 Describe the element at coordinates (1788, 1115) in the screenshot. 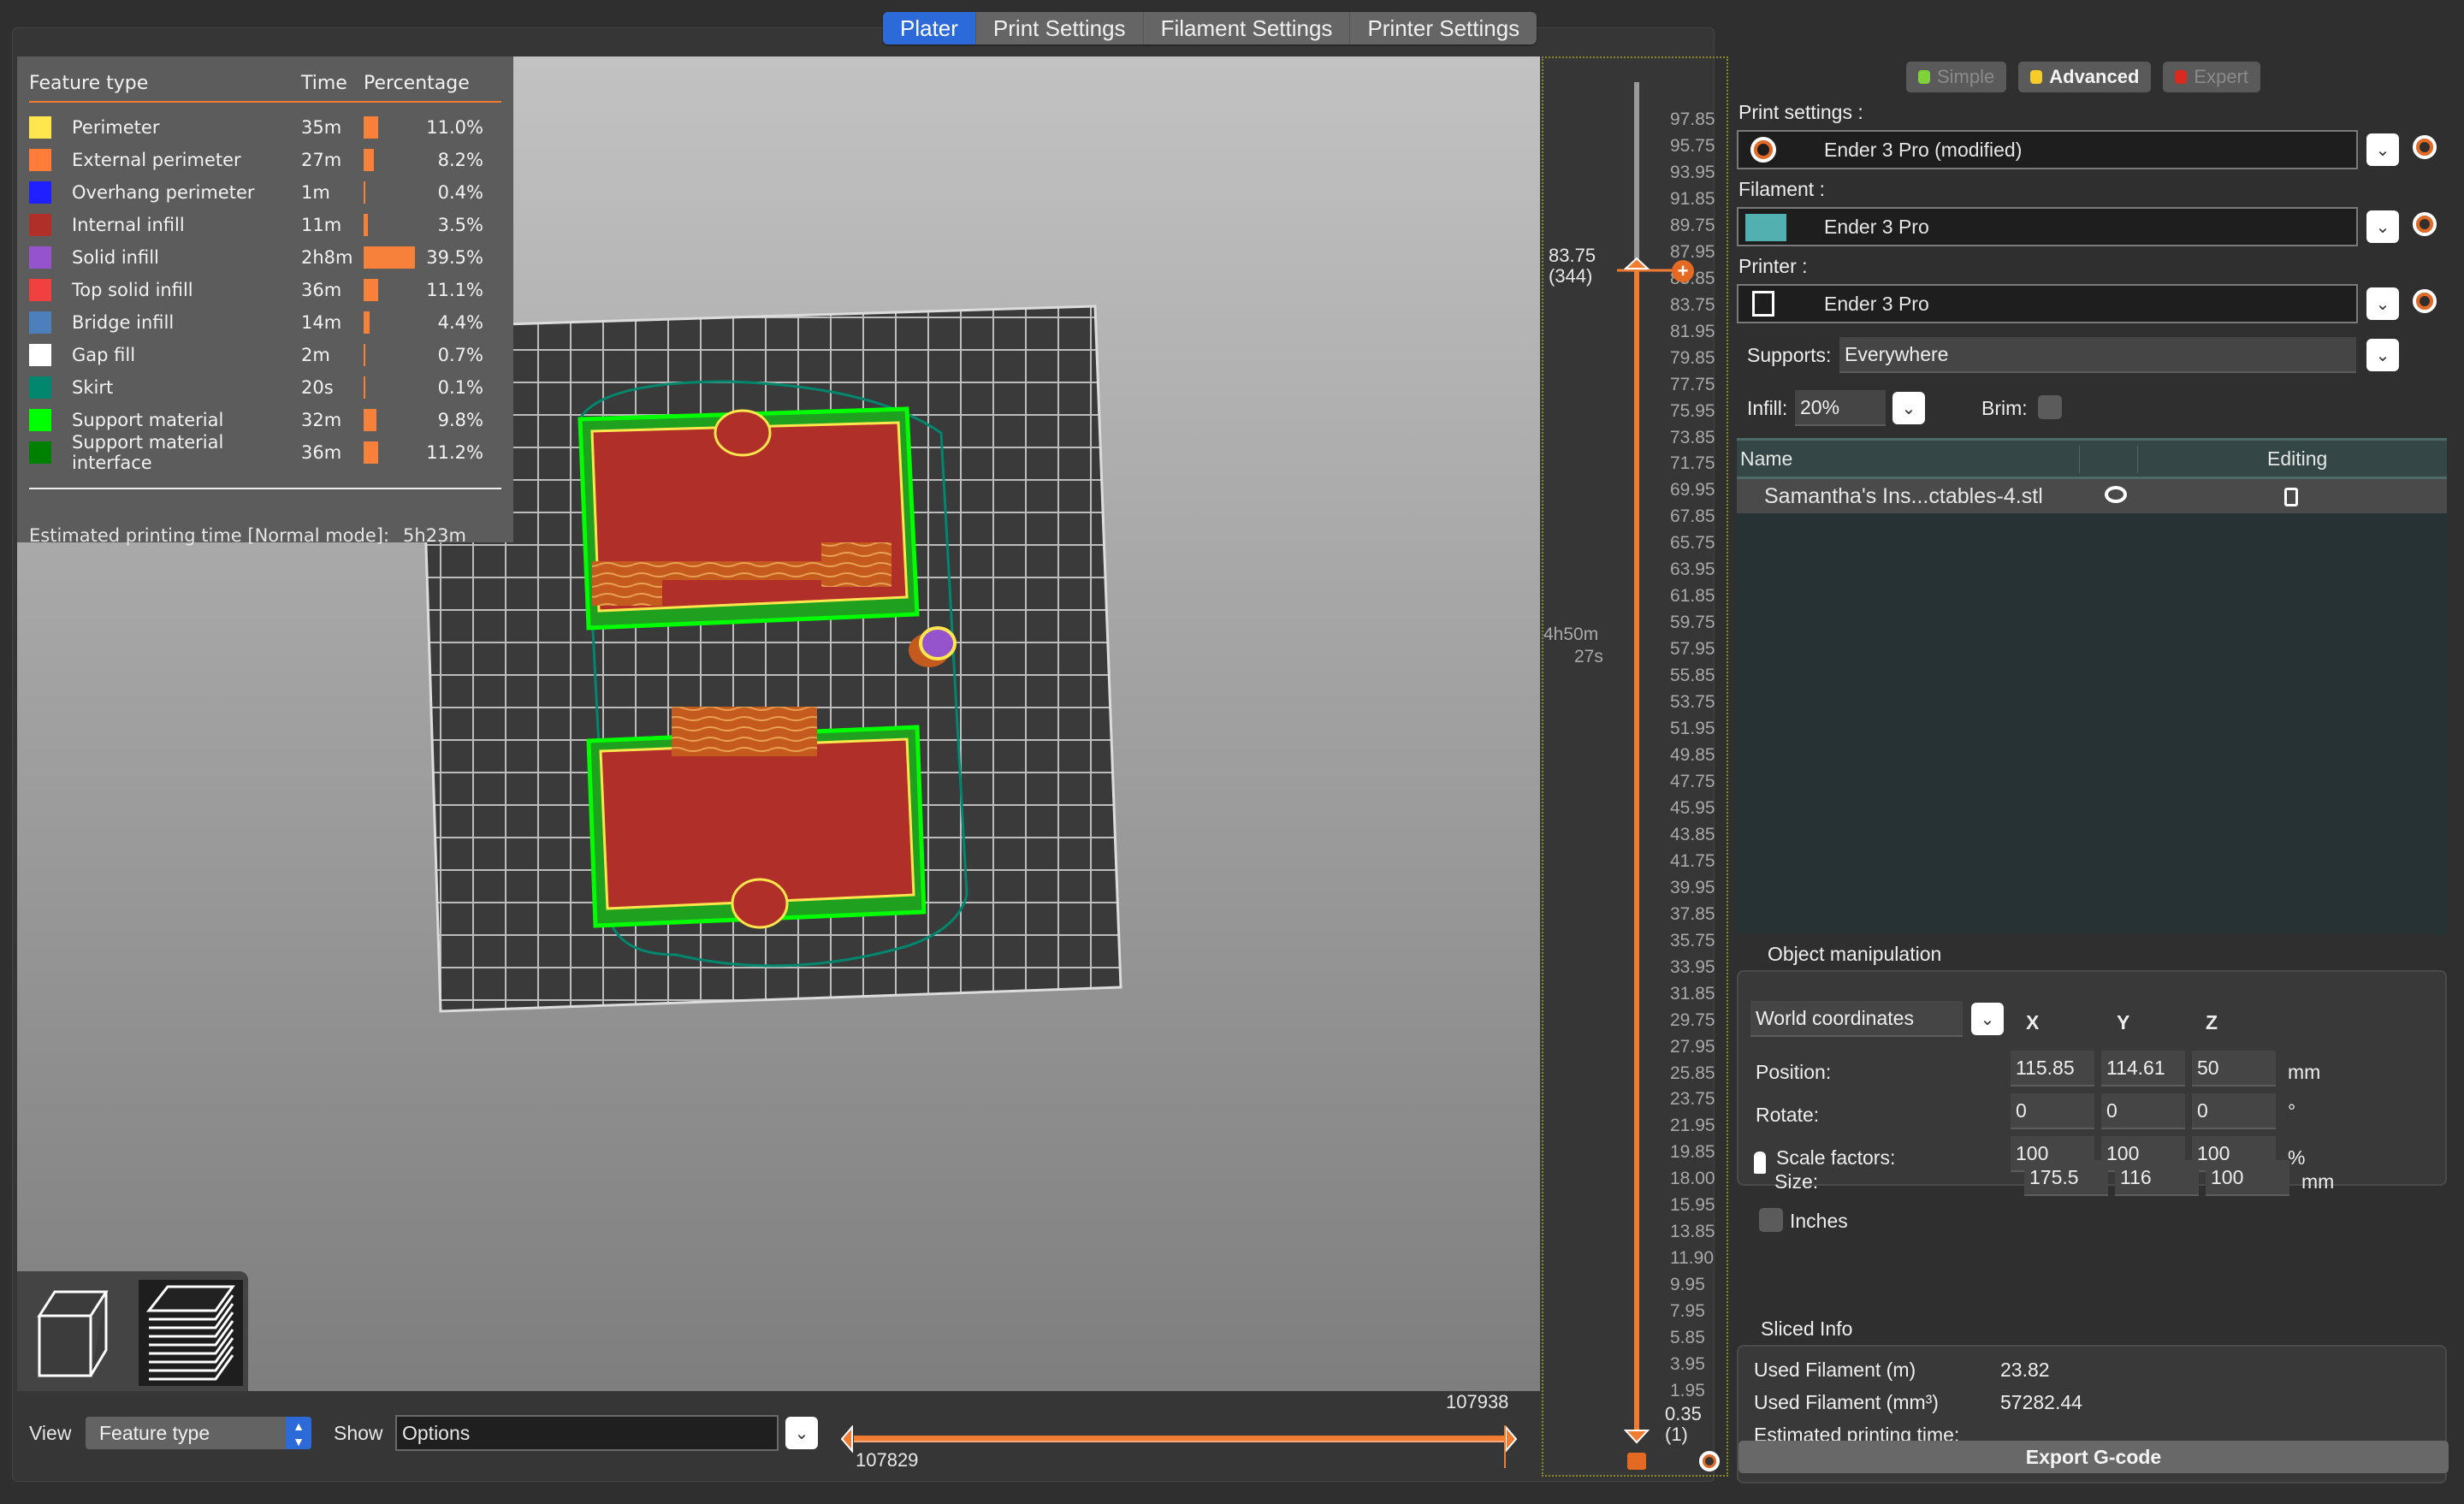

I see `rotate-label: Rotate:` at that location.